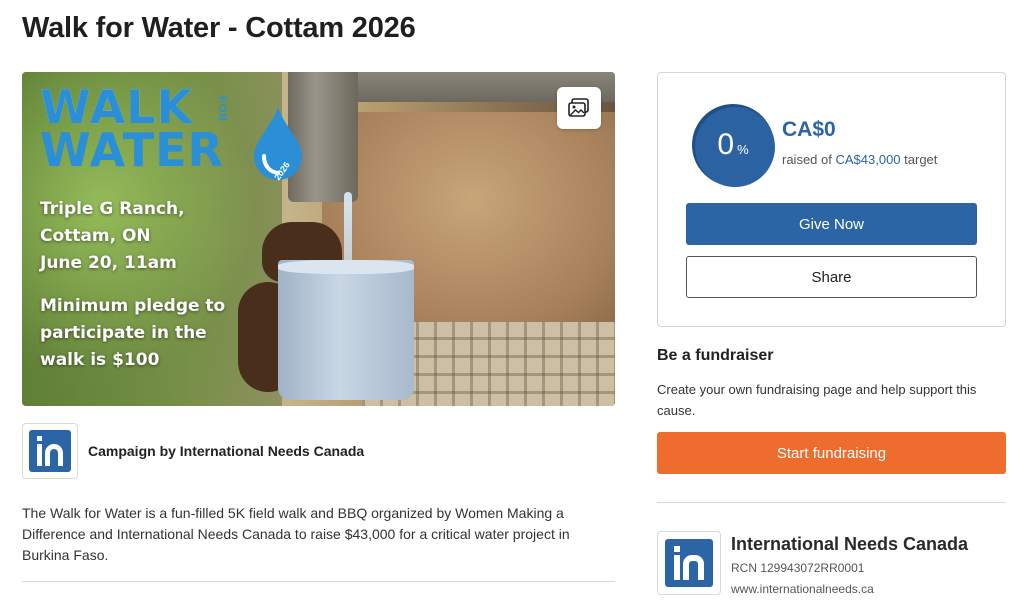  What do you see at coordinates (161, 236) in the screenshot?
I see `event-details: Triple G Ranch, Cottam, ON June 20, 11am` at bounding box center [161, 236].